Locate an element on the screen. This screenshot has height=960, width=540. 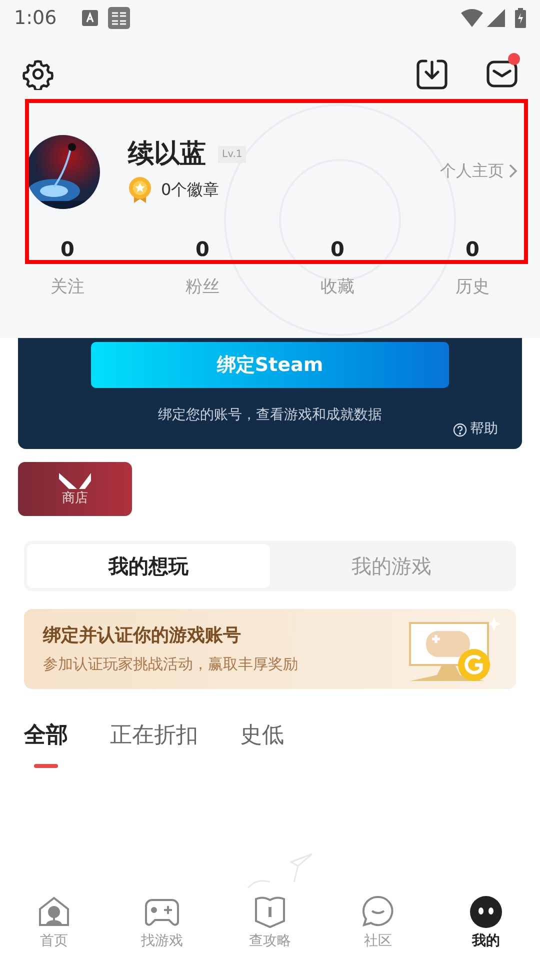
download-icon is located at coordinates (432, 74).